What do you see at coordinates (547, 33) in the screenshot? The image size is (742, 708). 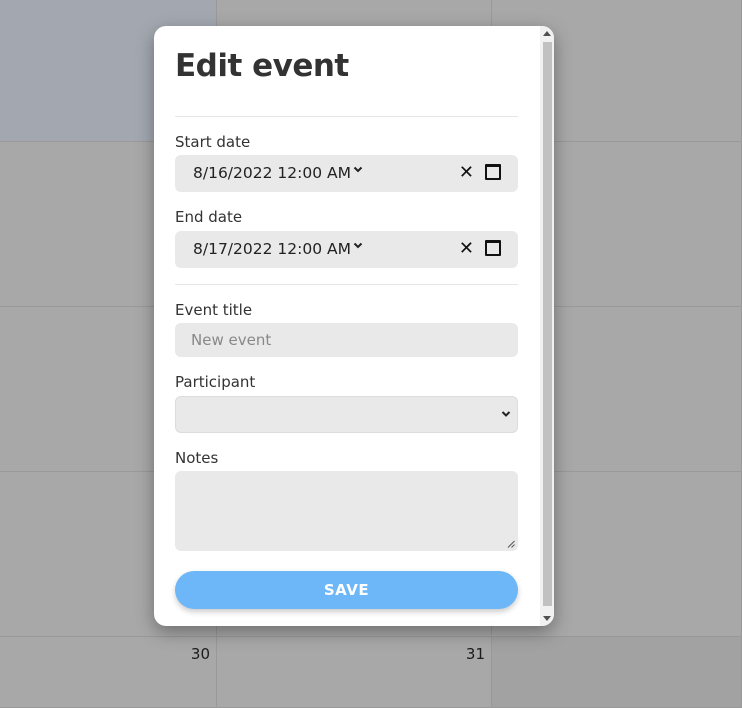 I see `scroll-up-arrow-icon` at bounding box center [547, 33].